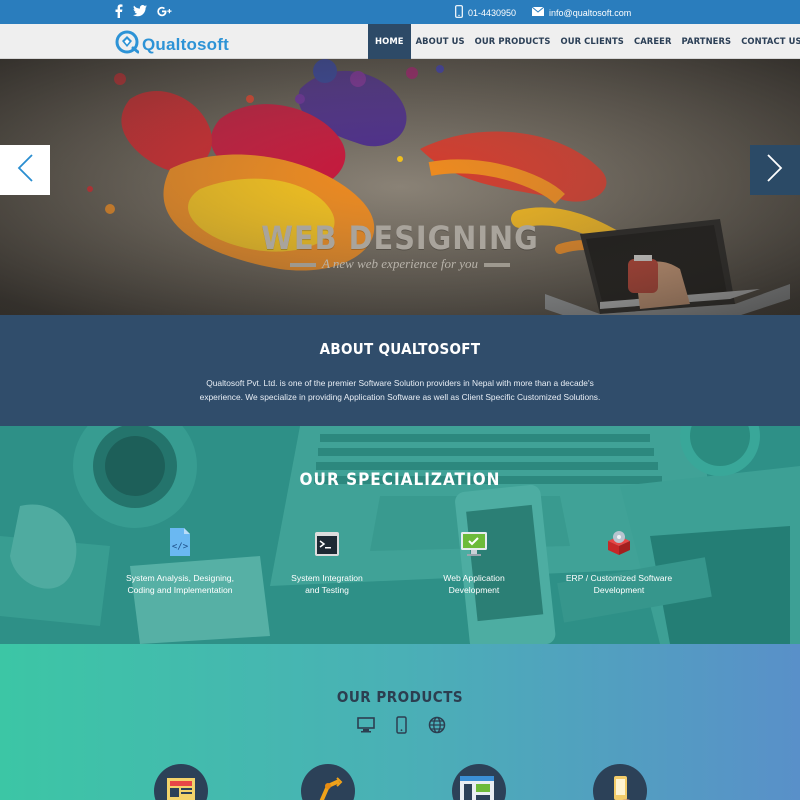 The image size is (800, 800). What do you see at coordinates (389, 41) in the screenshot?
I see `nav-home: HOME` at bounding box center [389, 41].